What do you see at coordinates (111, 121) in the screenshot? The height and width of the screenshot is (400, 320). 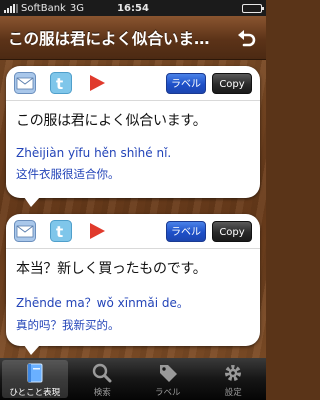 I see `japanese-phrase: この服は君によく似合います。` at bounding box center [111, 121].